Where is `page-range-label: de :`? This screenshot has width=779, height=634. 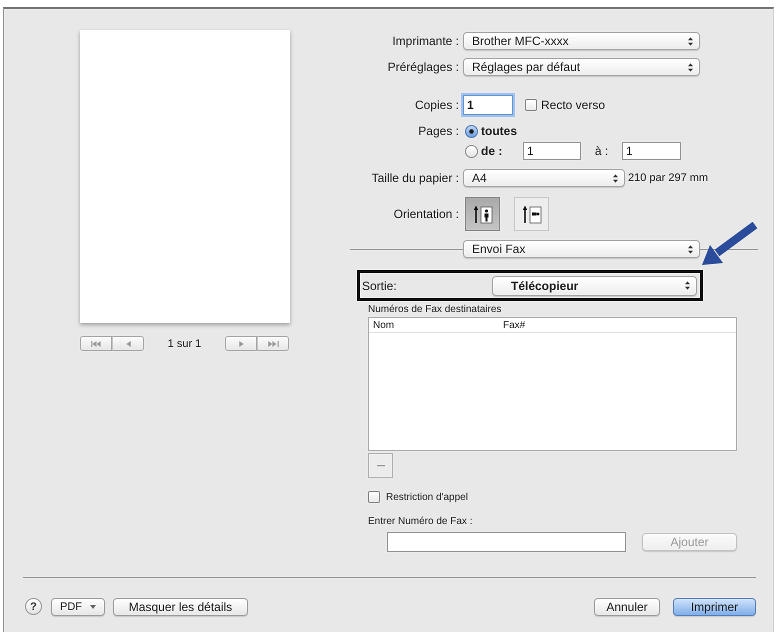 page-range-label: de : is located at coordinates (492, 151).